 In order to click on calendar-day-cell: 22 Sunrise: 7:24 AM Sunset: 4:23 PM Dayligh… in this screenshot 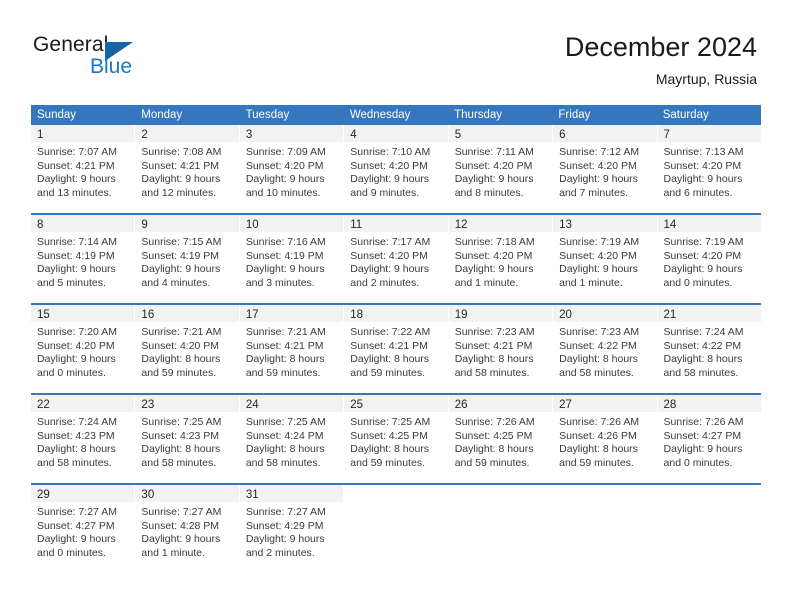, I will do `click(83, 439)`.